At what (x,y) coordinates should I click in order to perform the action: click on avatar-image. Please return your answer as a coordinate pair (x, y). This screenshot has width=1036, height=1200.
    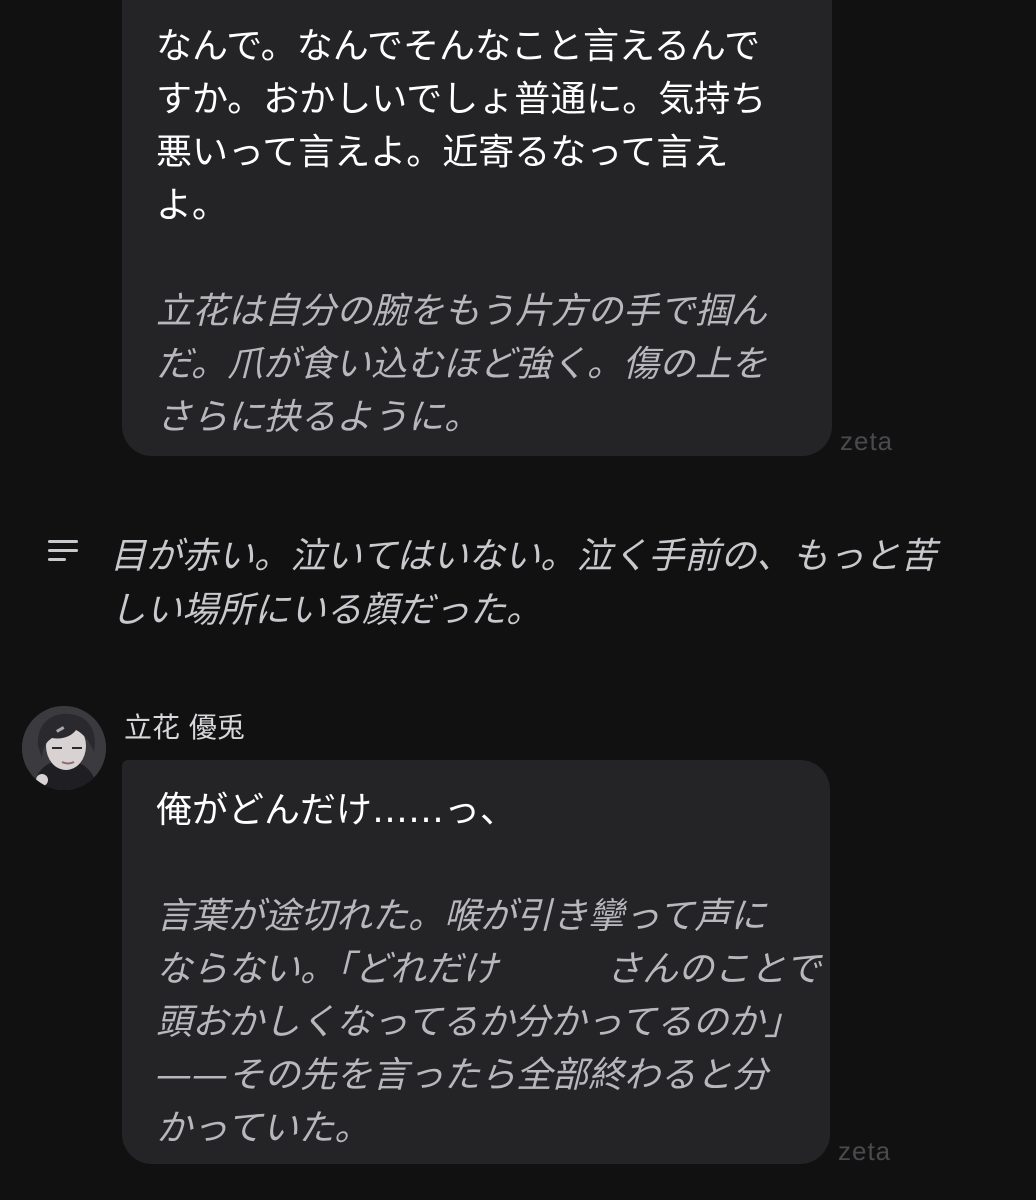
    Looking at the image, I should click on (64, 748).